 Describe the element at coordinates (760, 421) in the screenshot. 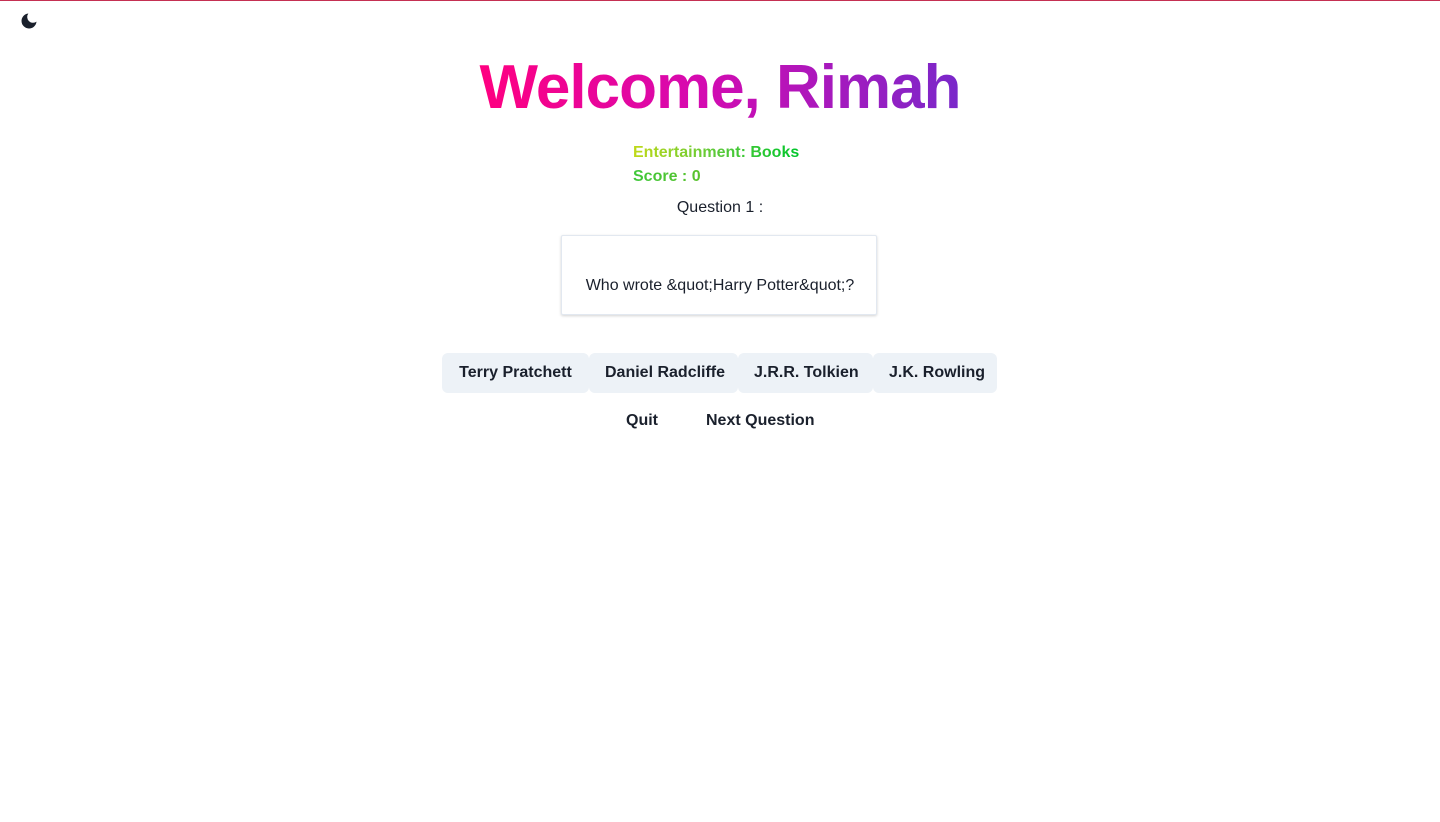

I see `next-question-button: Next Question` at that location.